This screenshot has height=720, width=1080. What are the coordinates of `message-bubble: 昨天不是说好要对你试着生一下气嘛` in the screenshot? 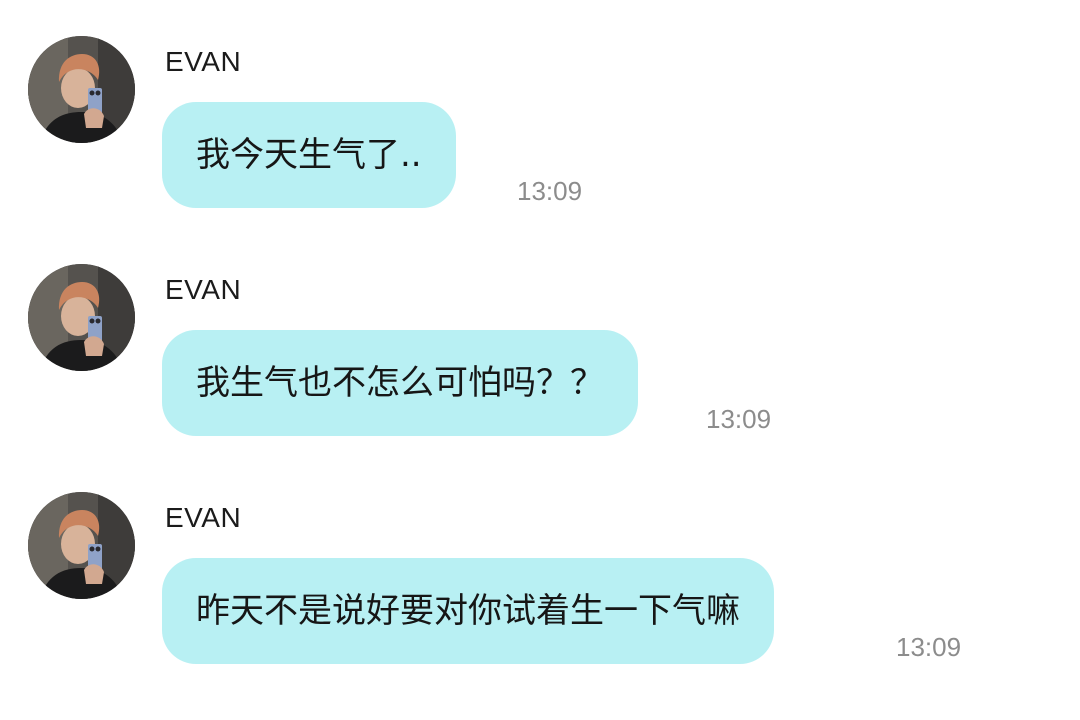 It's located at (468, 611).